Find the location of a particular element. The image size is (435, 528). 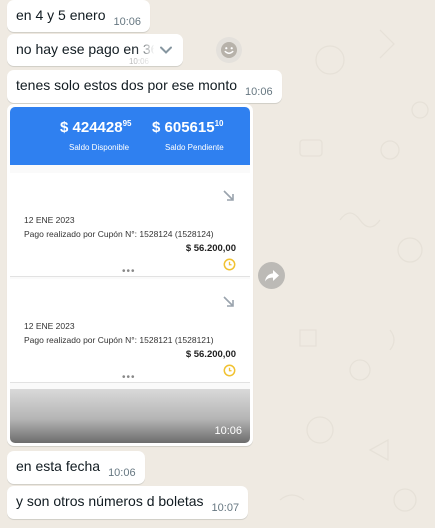

reaction-button is located at coordinates (229, 50).